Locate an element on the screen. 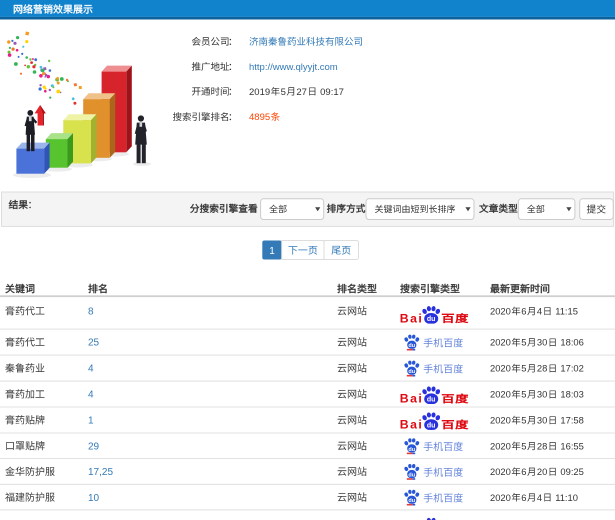  svg-text: 18:06 is located at coordinates (571, 342).